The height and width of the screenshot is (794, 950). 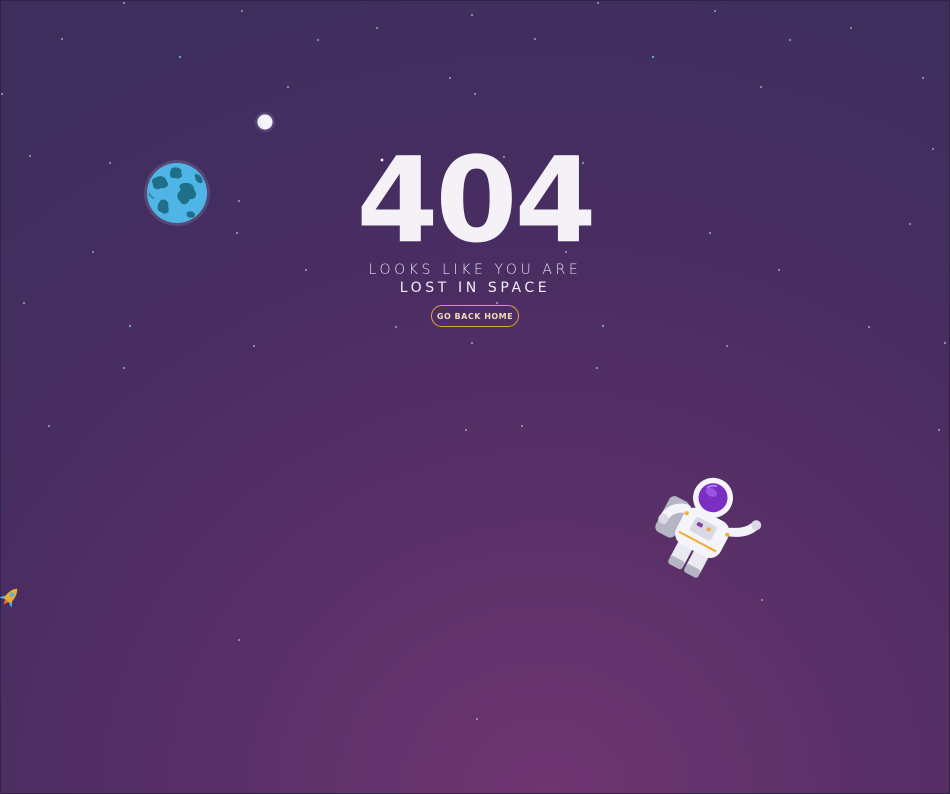 What do you see at coordinates (265, 122) in the screenshot?
I see `moon-icon` at bounding box center [265, 122].